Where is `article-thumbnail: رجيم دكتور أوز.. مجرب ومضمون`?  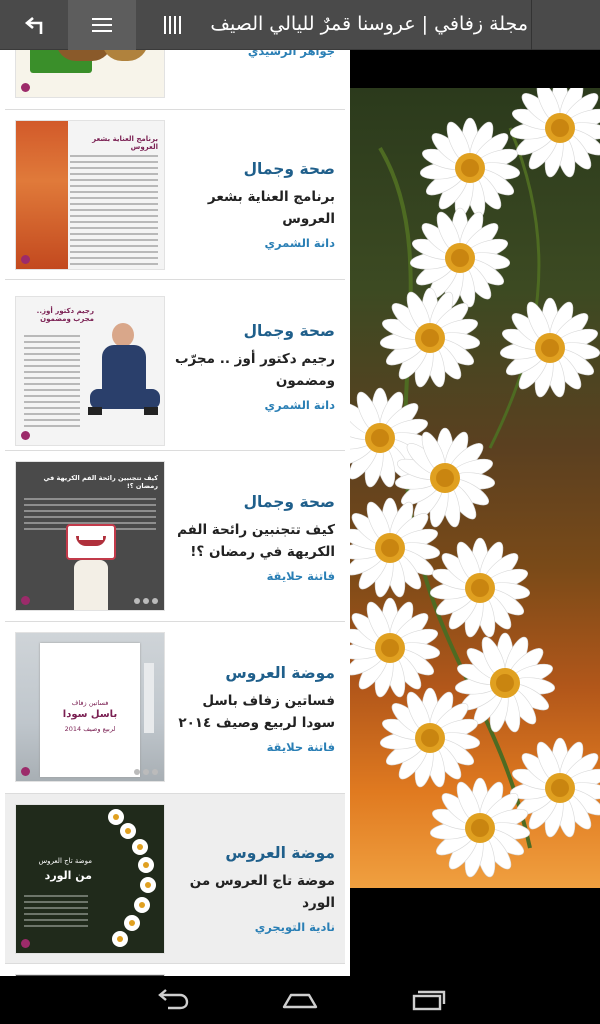 article-thumbnail: رجيم دكتور أوز.. مجرب ومضمون is located at coordinates (90, 371).